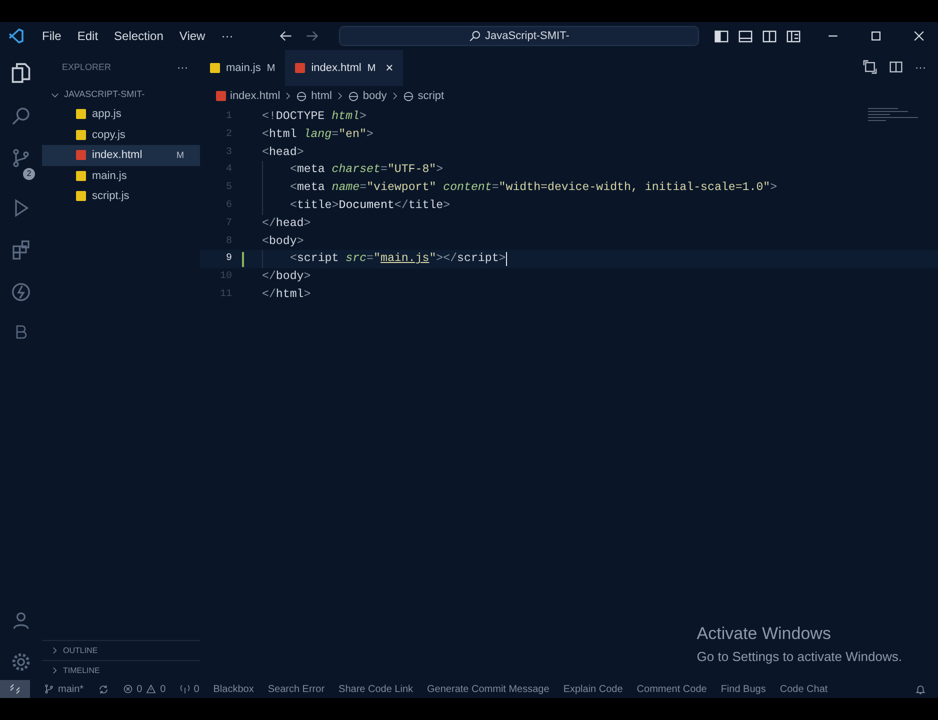  Describe the element at coordinates (64, 689) in the screenshot. I see `branch-button: main*` at that location.